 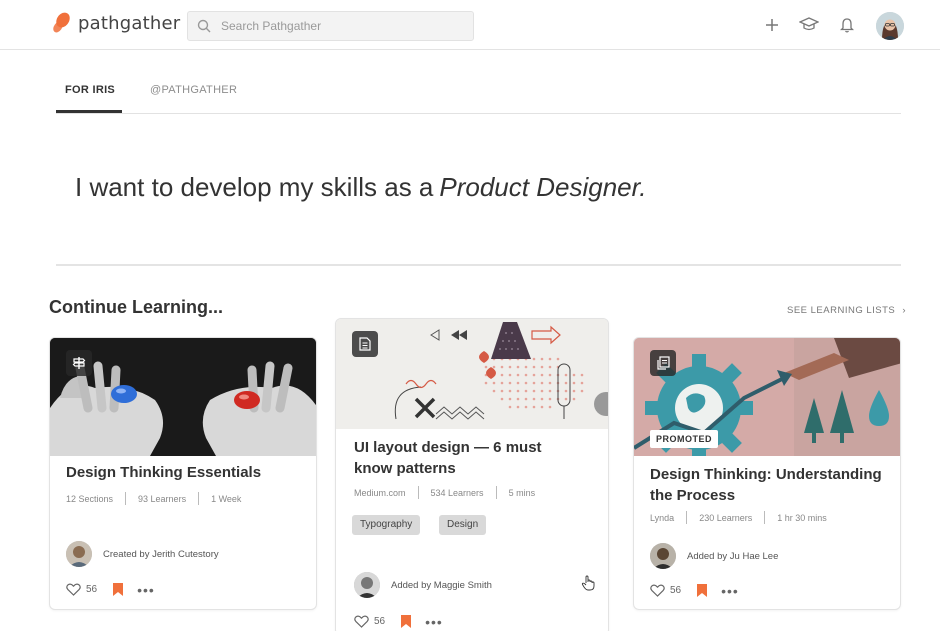 What do you see at coordinates (904, 310) in the screenshot?
I see `chevron-right-icon: ›` at bounding box center [904, 310].